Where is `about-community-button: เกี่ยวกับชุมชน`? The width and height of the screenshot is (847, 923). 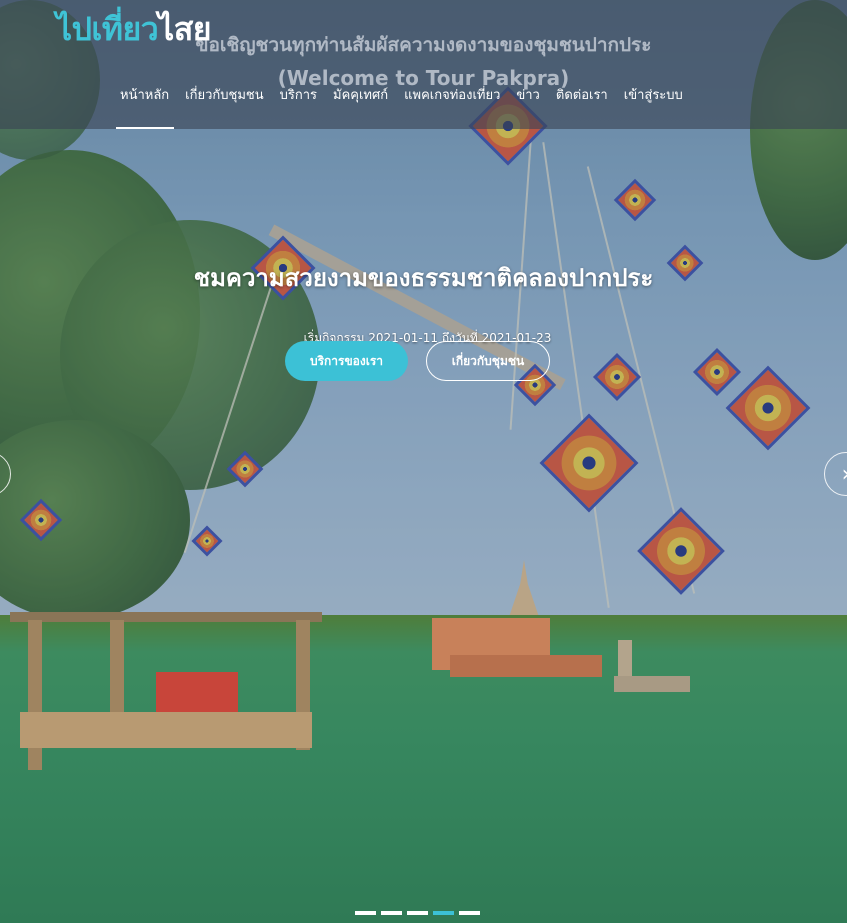
about-community-button: เกี่ยวกับชุมชน is located at coordinates (488, 361).